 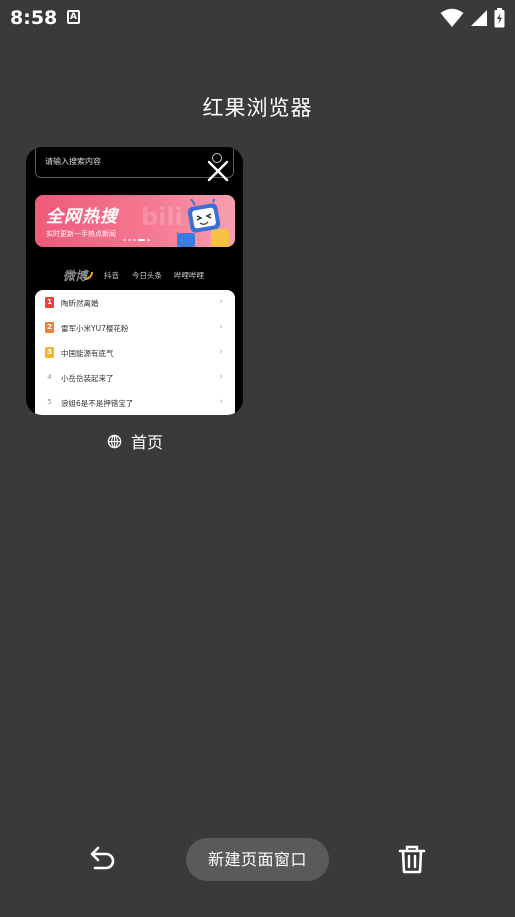 I want to click on hot-item-text: 浪姐6是不是押错宝了, so click(x=97, y=403).